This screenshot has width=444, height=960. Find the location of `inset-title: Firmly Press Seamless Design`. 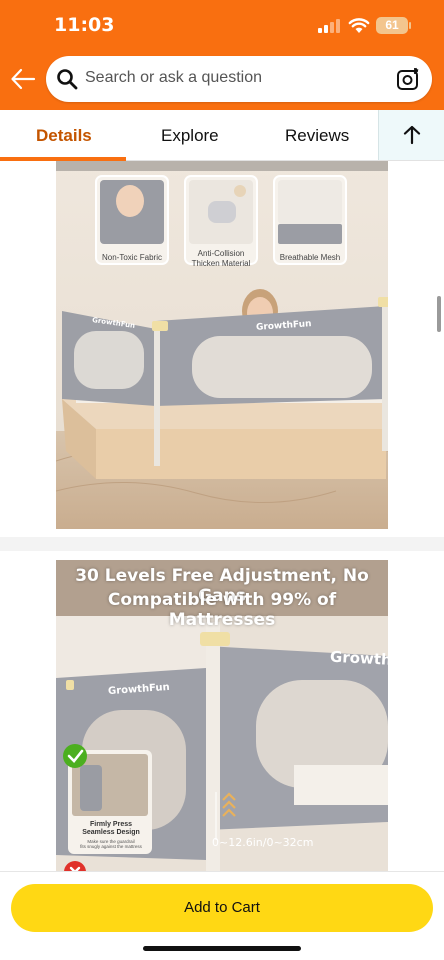

inset-title: Firmly Press Seamless Design is located at coordinates (111, 828).